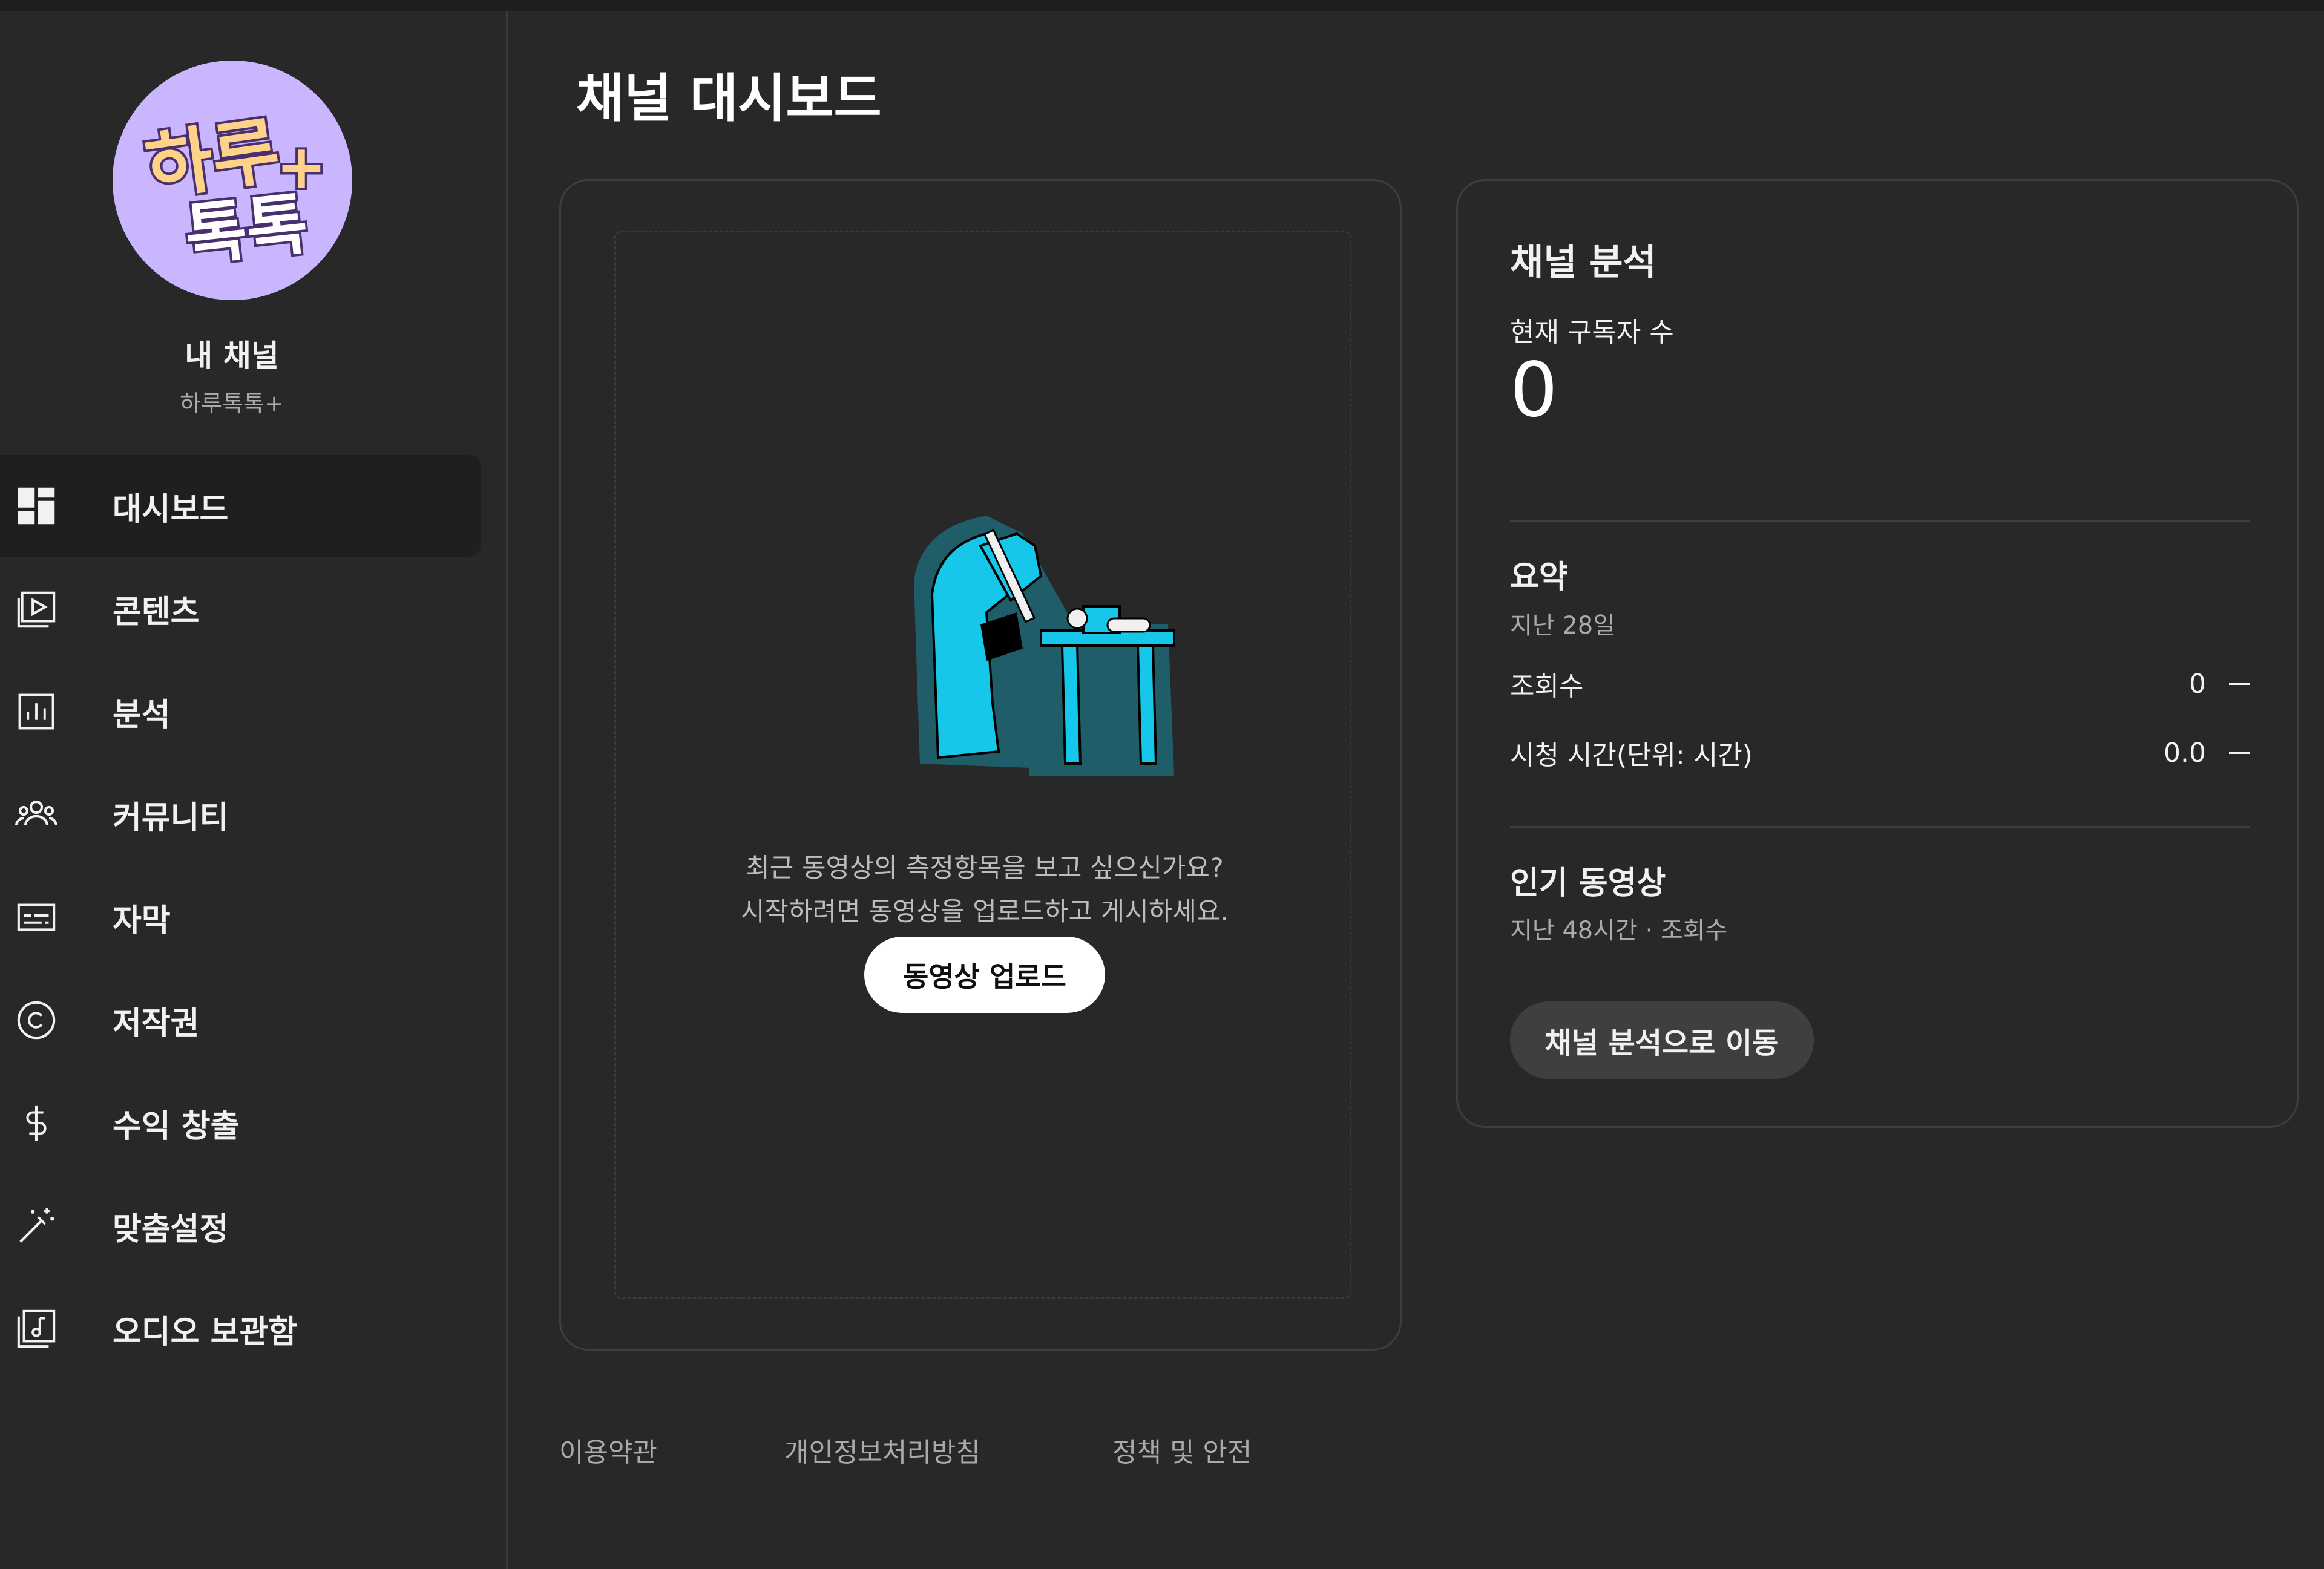 The width and height of the screenshot is (2324, 1569). I want to click on sidebar-item-audio-library: 오디오 보관함, so click(240, 1329).